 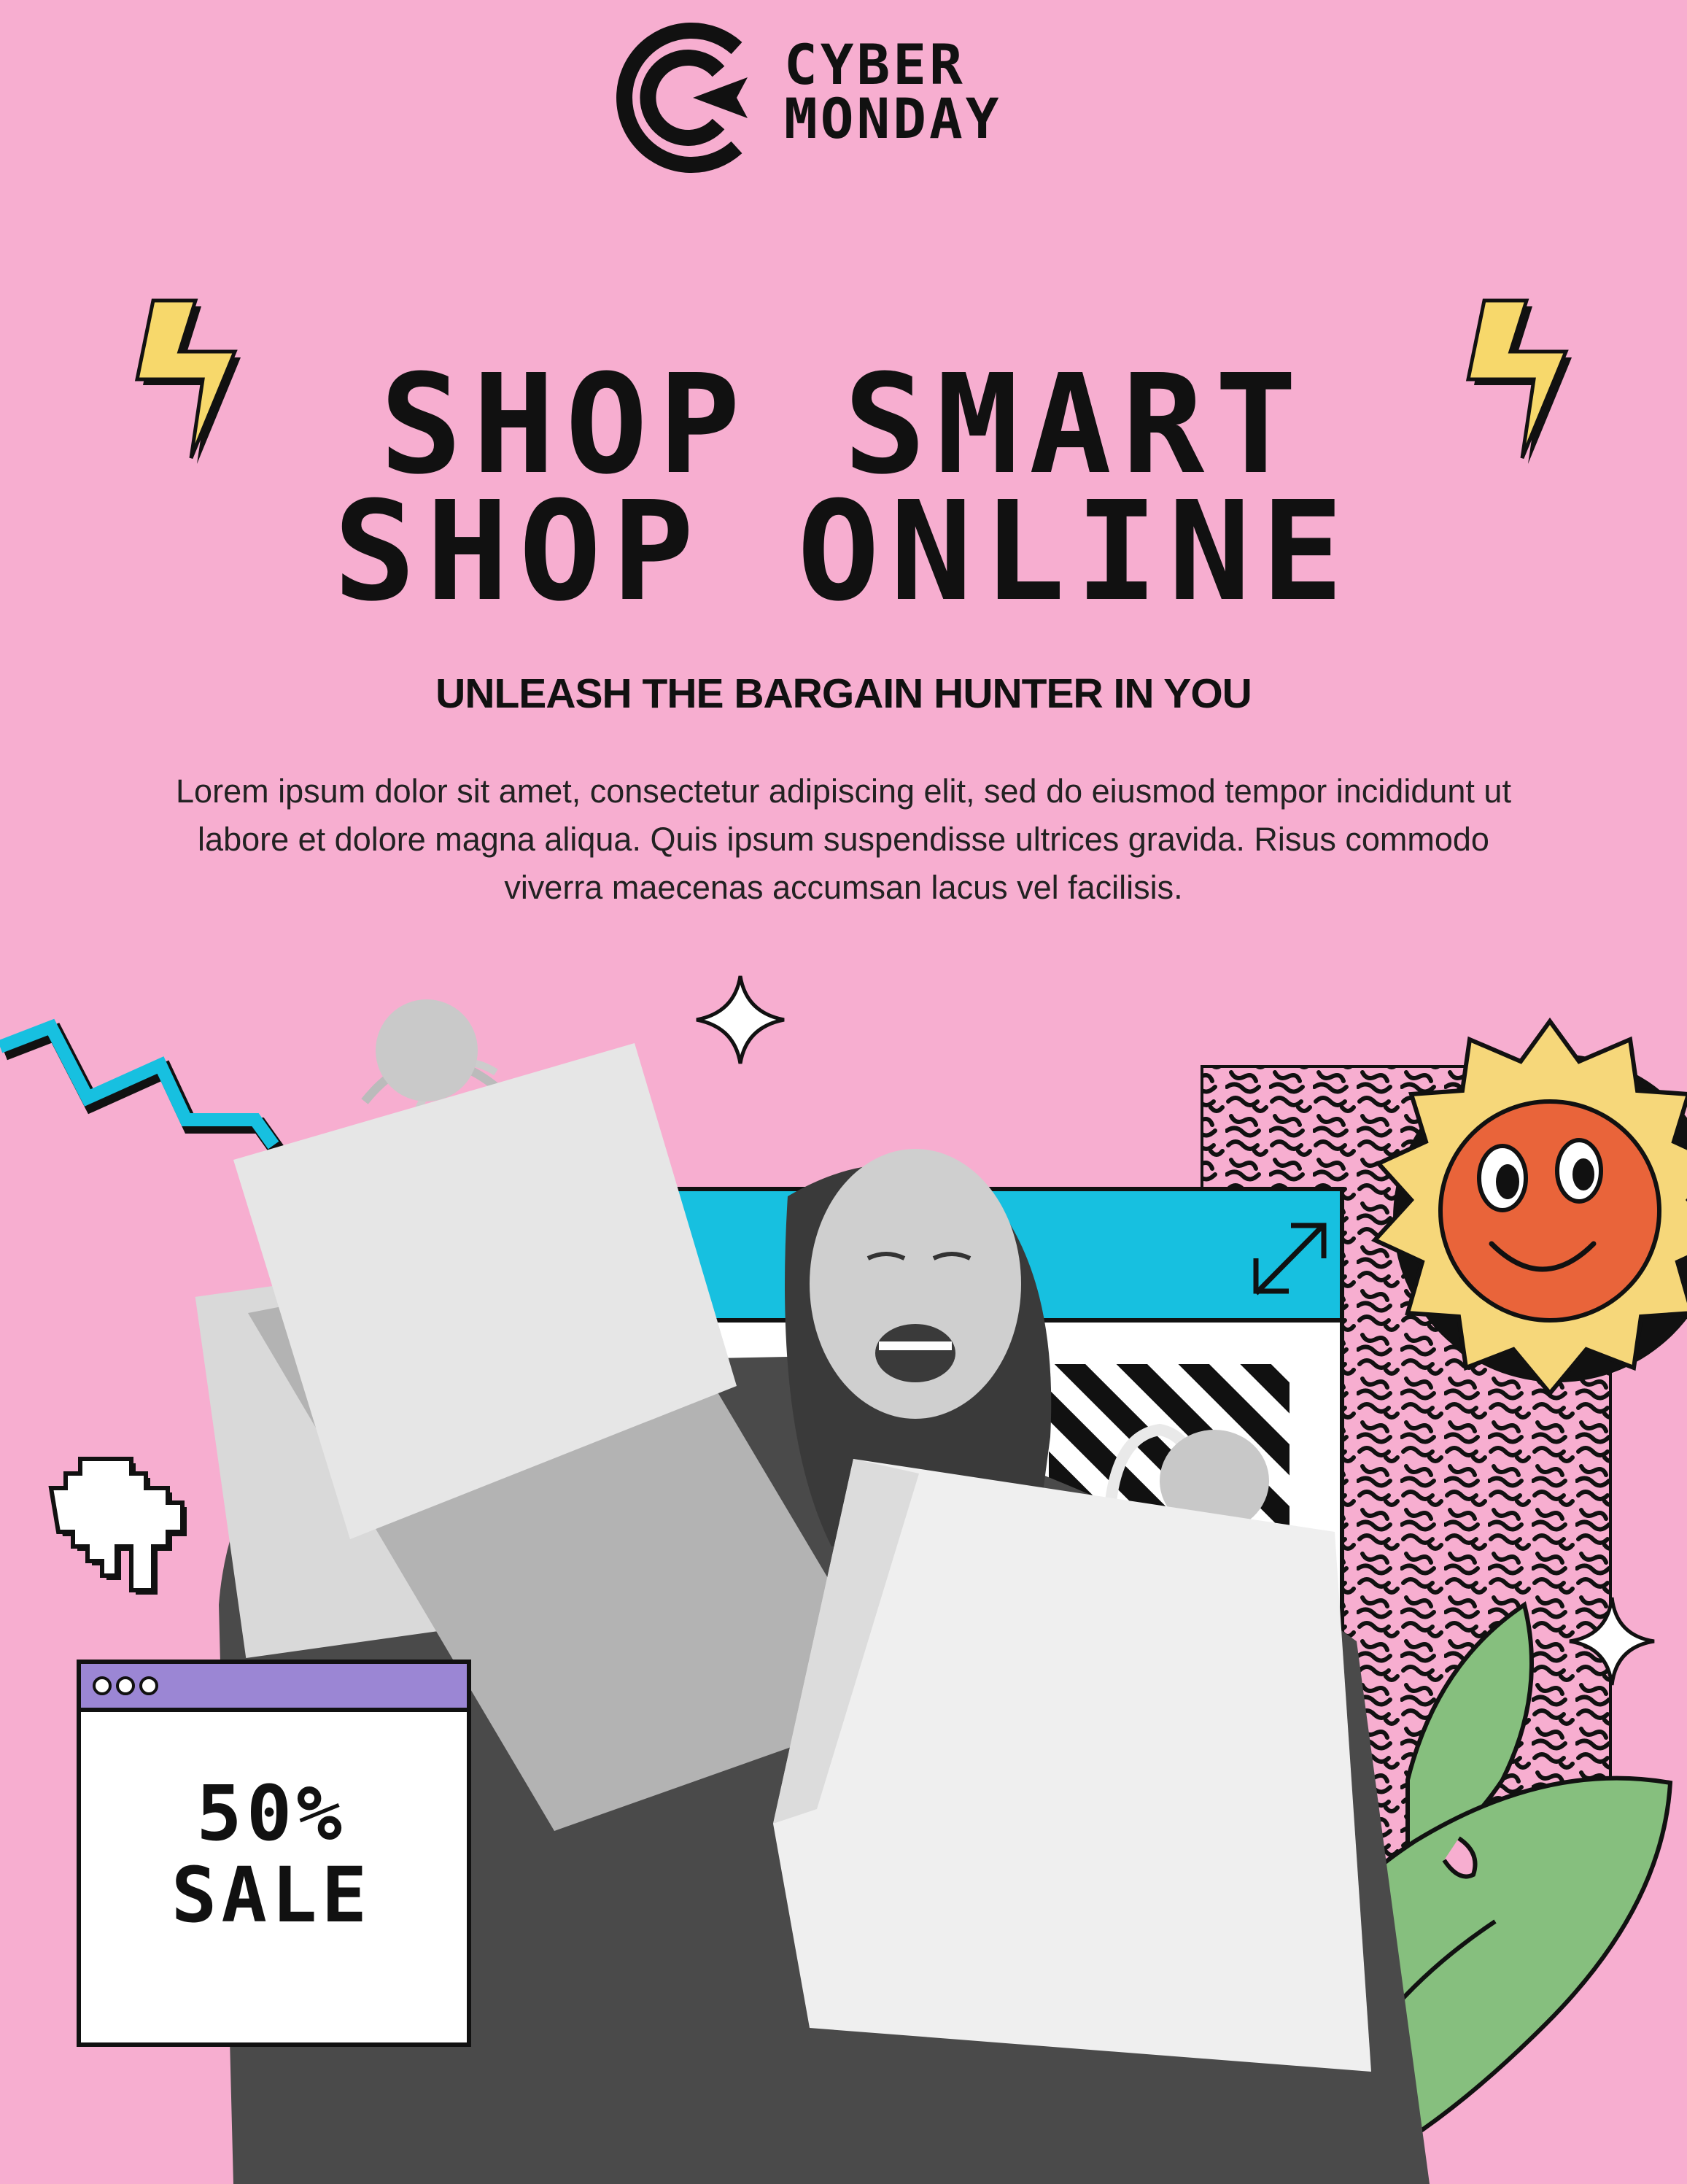 I want to click on sale-badge-text: 50% SALE, so click(x=271, y=1854).